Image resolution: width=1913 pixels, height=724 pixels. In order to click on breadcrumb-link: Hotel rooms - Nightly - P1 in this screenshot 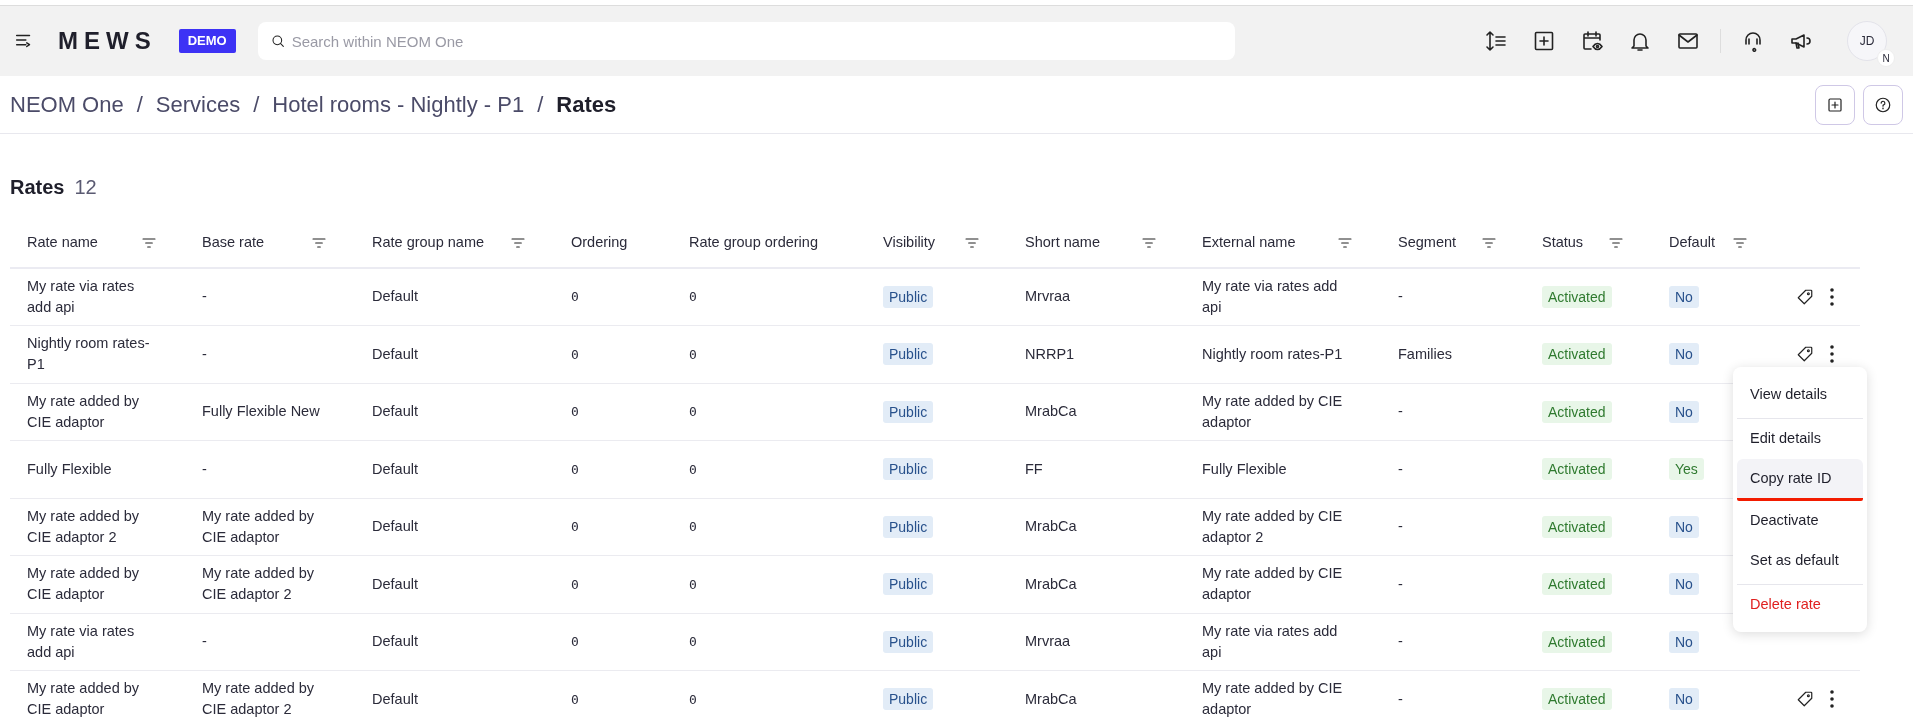, I will do `click(398, 104)`.